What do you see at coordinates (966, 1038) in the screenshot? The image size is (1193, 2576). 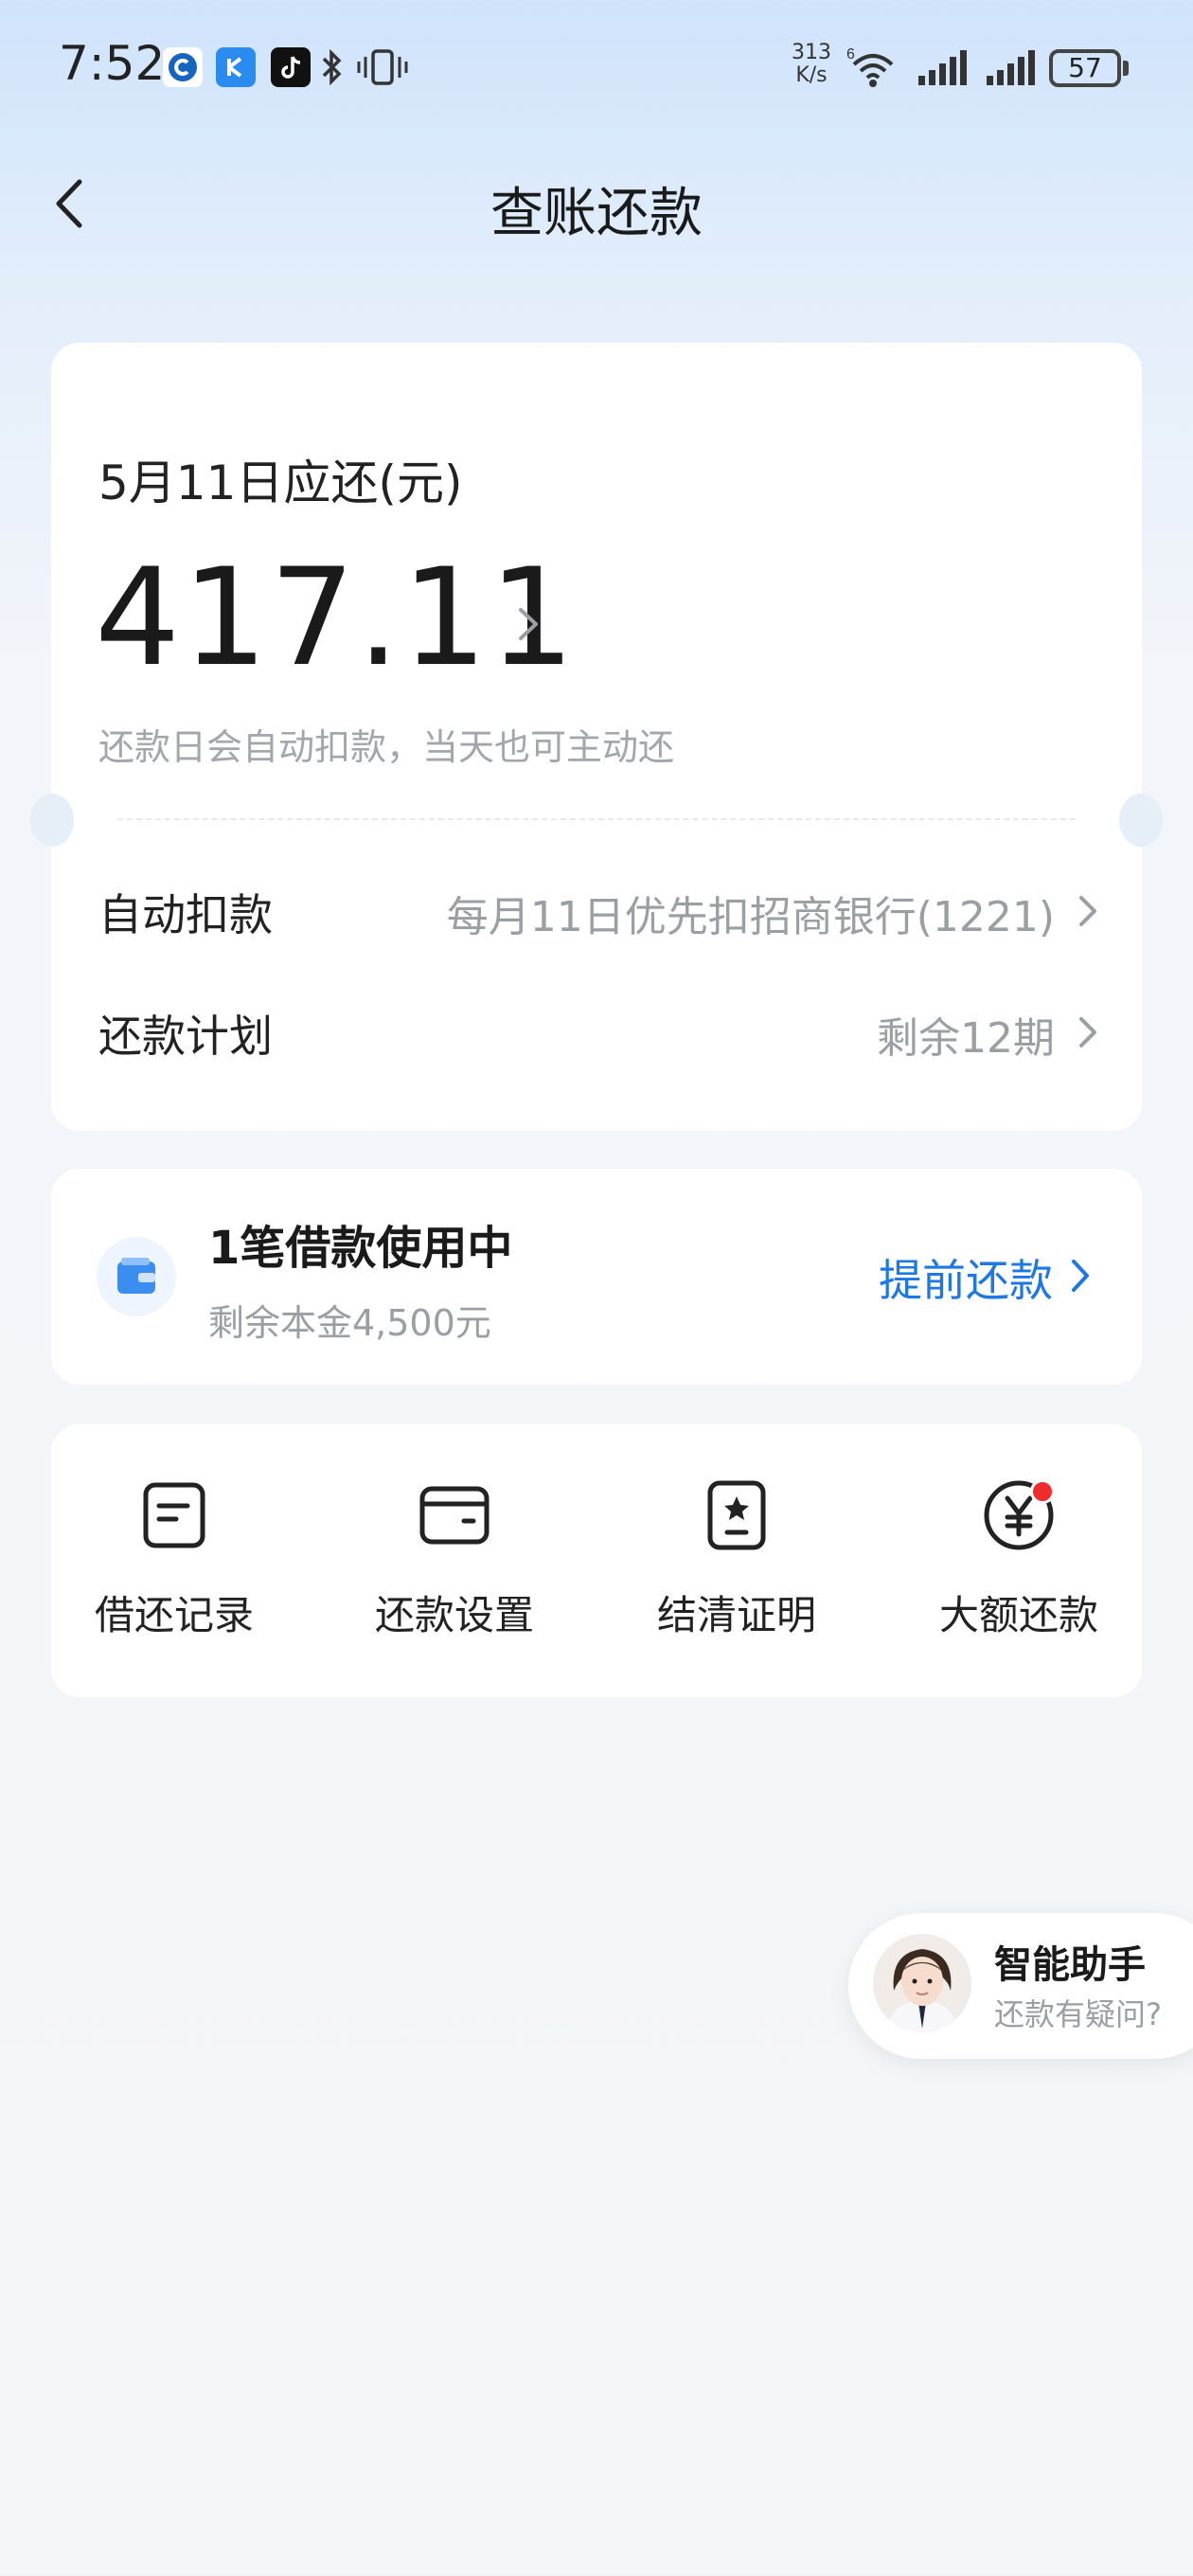 I see `repayment-plan-value: 剩余12期` at bounding box center [966, 1038].